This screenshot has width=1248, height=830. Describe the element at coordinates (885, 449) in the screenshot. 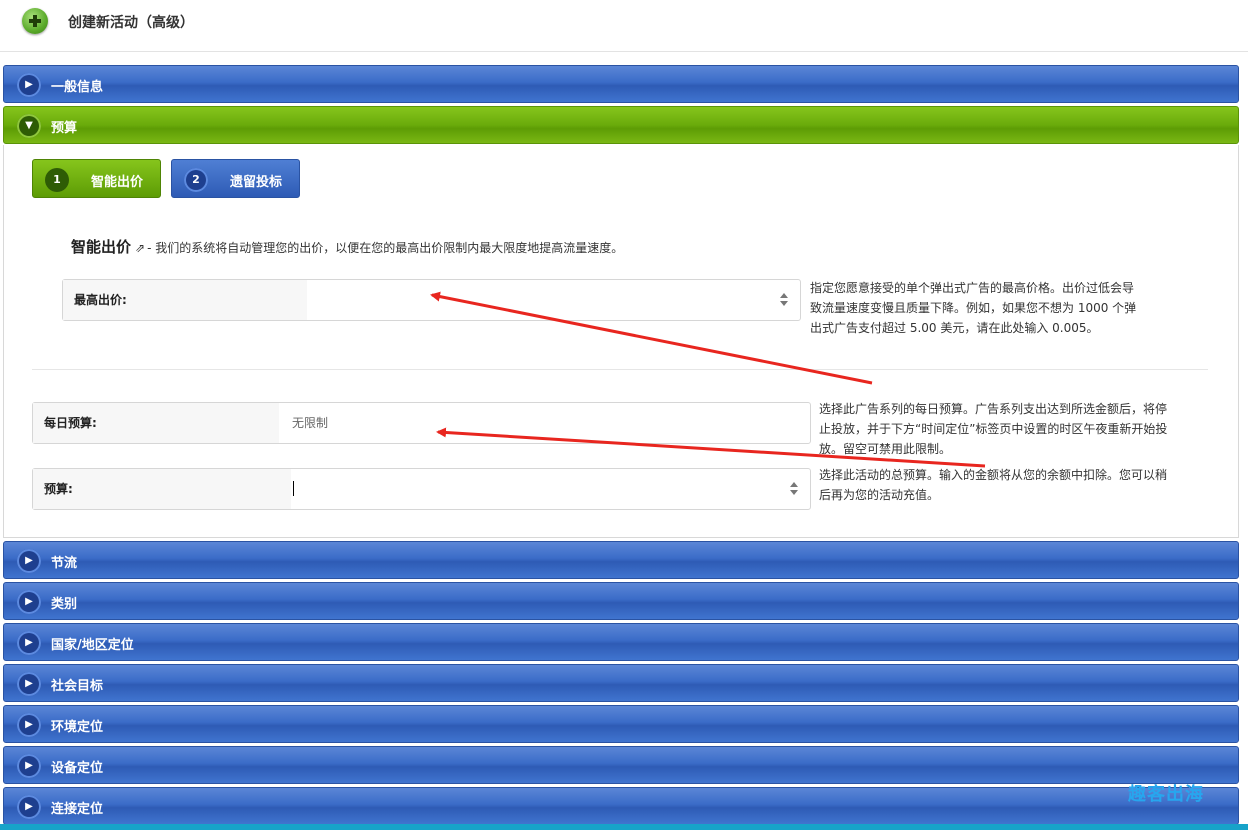

I see `help-line: 放。留空可禁用此限制。` at that location.